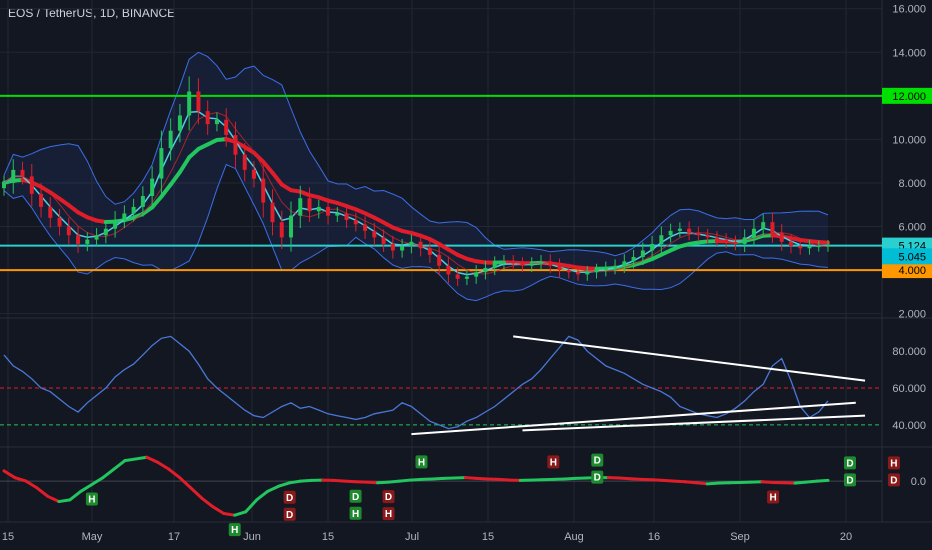 Image resolution: width=932 pixels, height=550 pixels. I want to click on rsi-trendline, so click(689, 358).